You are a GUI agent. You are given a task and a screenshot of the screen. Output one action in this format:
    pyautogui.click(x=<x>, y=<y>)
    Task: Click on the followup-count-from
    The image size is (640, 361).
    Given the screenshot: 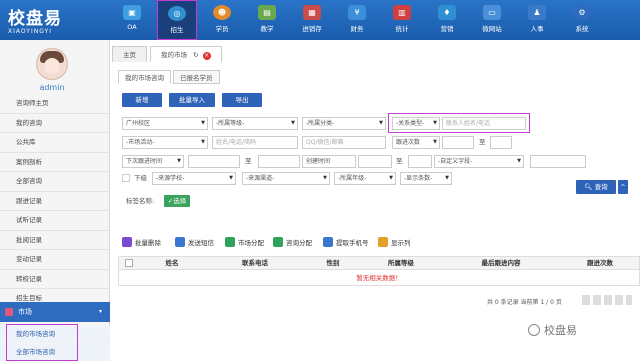 What is the action you would take?
    pyautogui.click(x=458, y=142)
    